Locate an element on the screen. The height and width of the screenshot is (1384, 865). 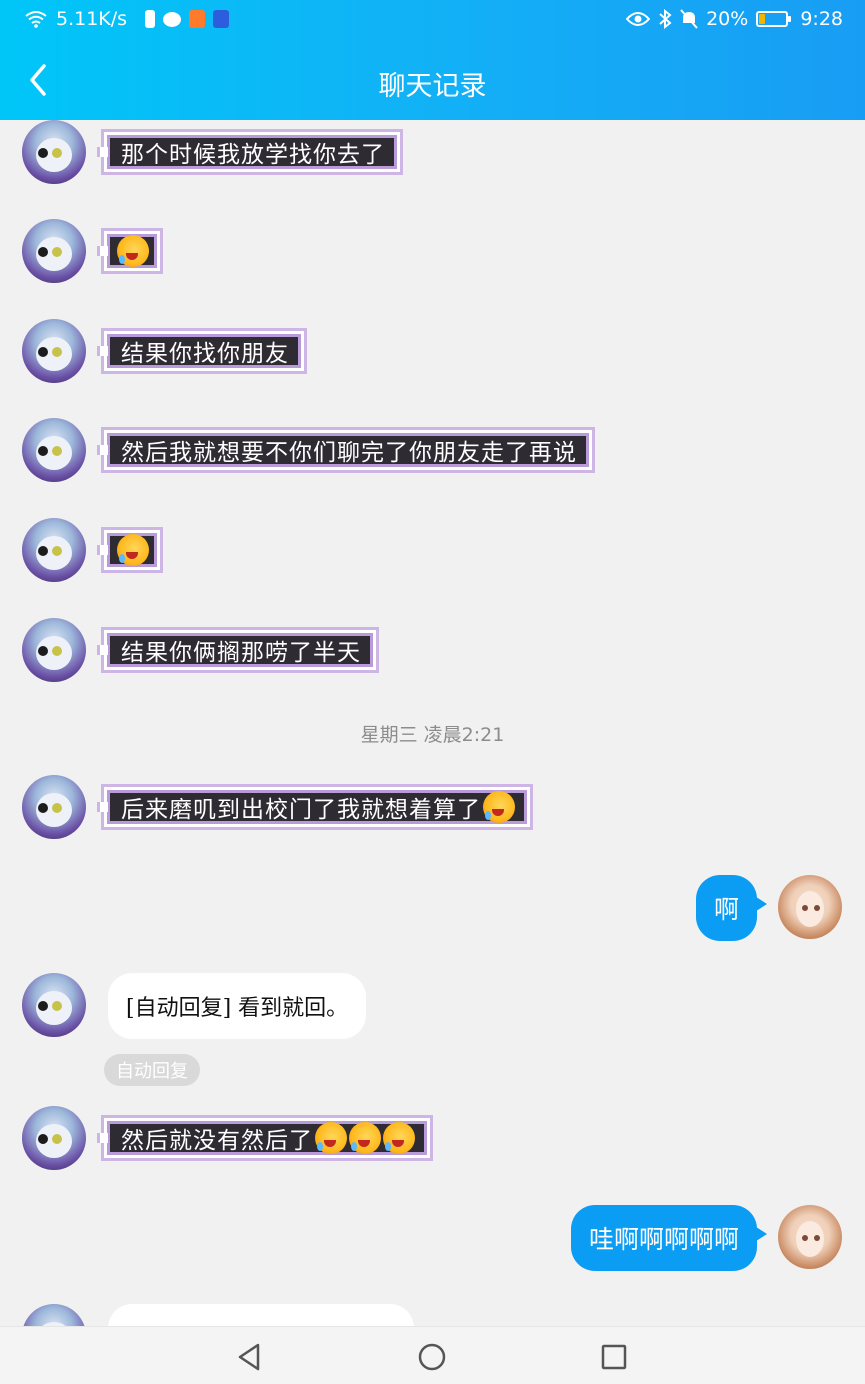
message-bubble: 然后我就想要不你们聊完了你朋友走了再说 is located at coordinates (344, 450).